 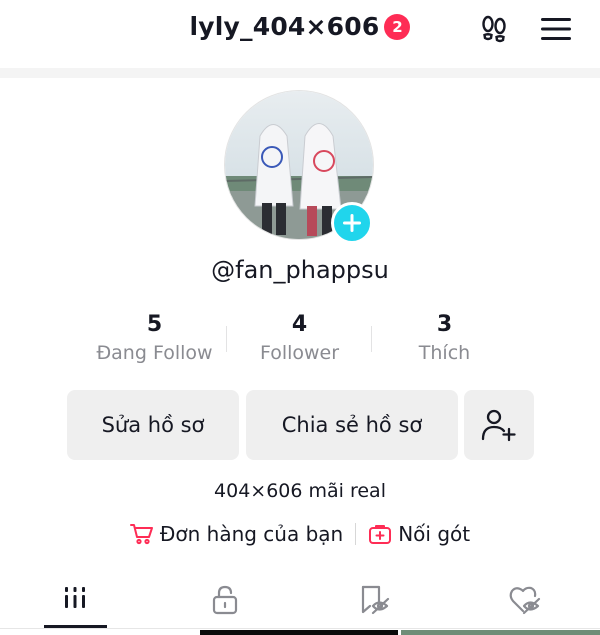 I want to click on stat-following: 5 Đang Follow, so click(x=154, y=341).